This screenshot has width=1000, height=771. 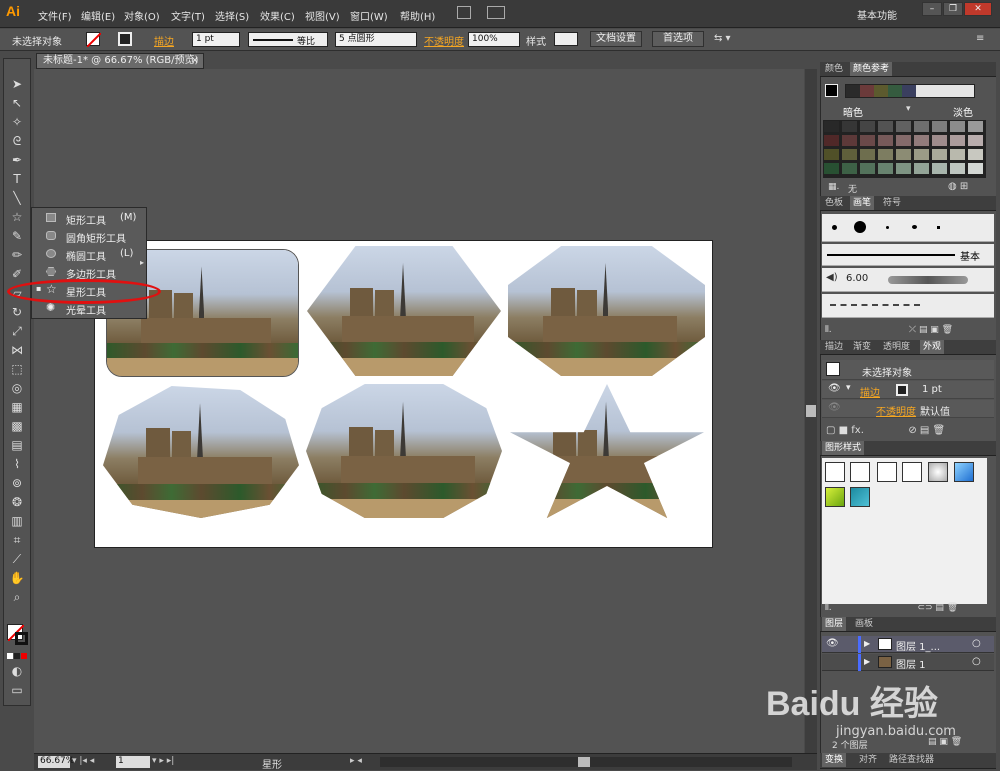 What do you see at coordinates (892, 203) in the screenshot?
I see `tab-symbols: 符号` at bounding box center [892, 203].